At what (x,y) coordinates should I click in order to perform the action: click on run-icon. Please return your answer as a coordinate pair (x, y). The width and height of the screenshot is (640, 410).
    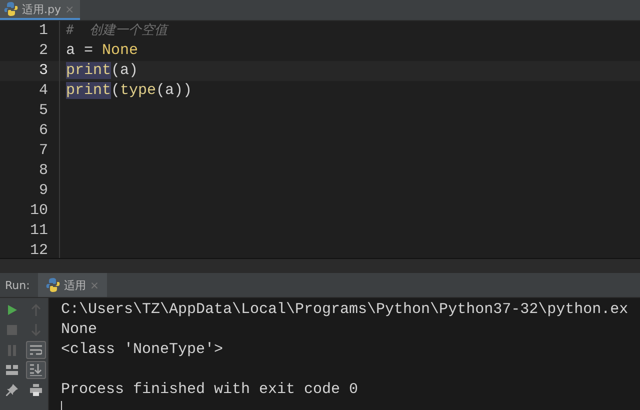
    Looking at the image, I should click on (12, 310).